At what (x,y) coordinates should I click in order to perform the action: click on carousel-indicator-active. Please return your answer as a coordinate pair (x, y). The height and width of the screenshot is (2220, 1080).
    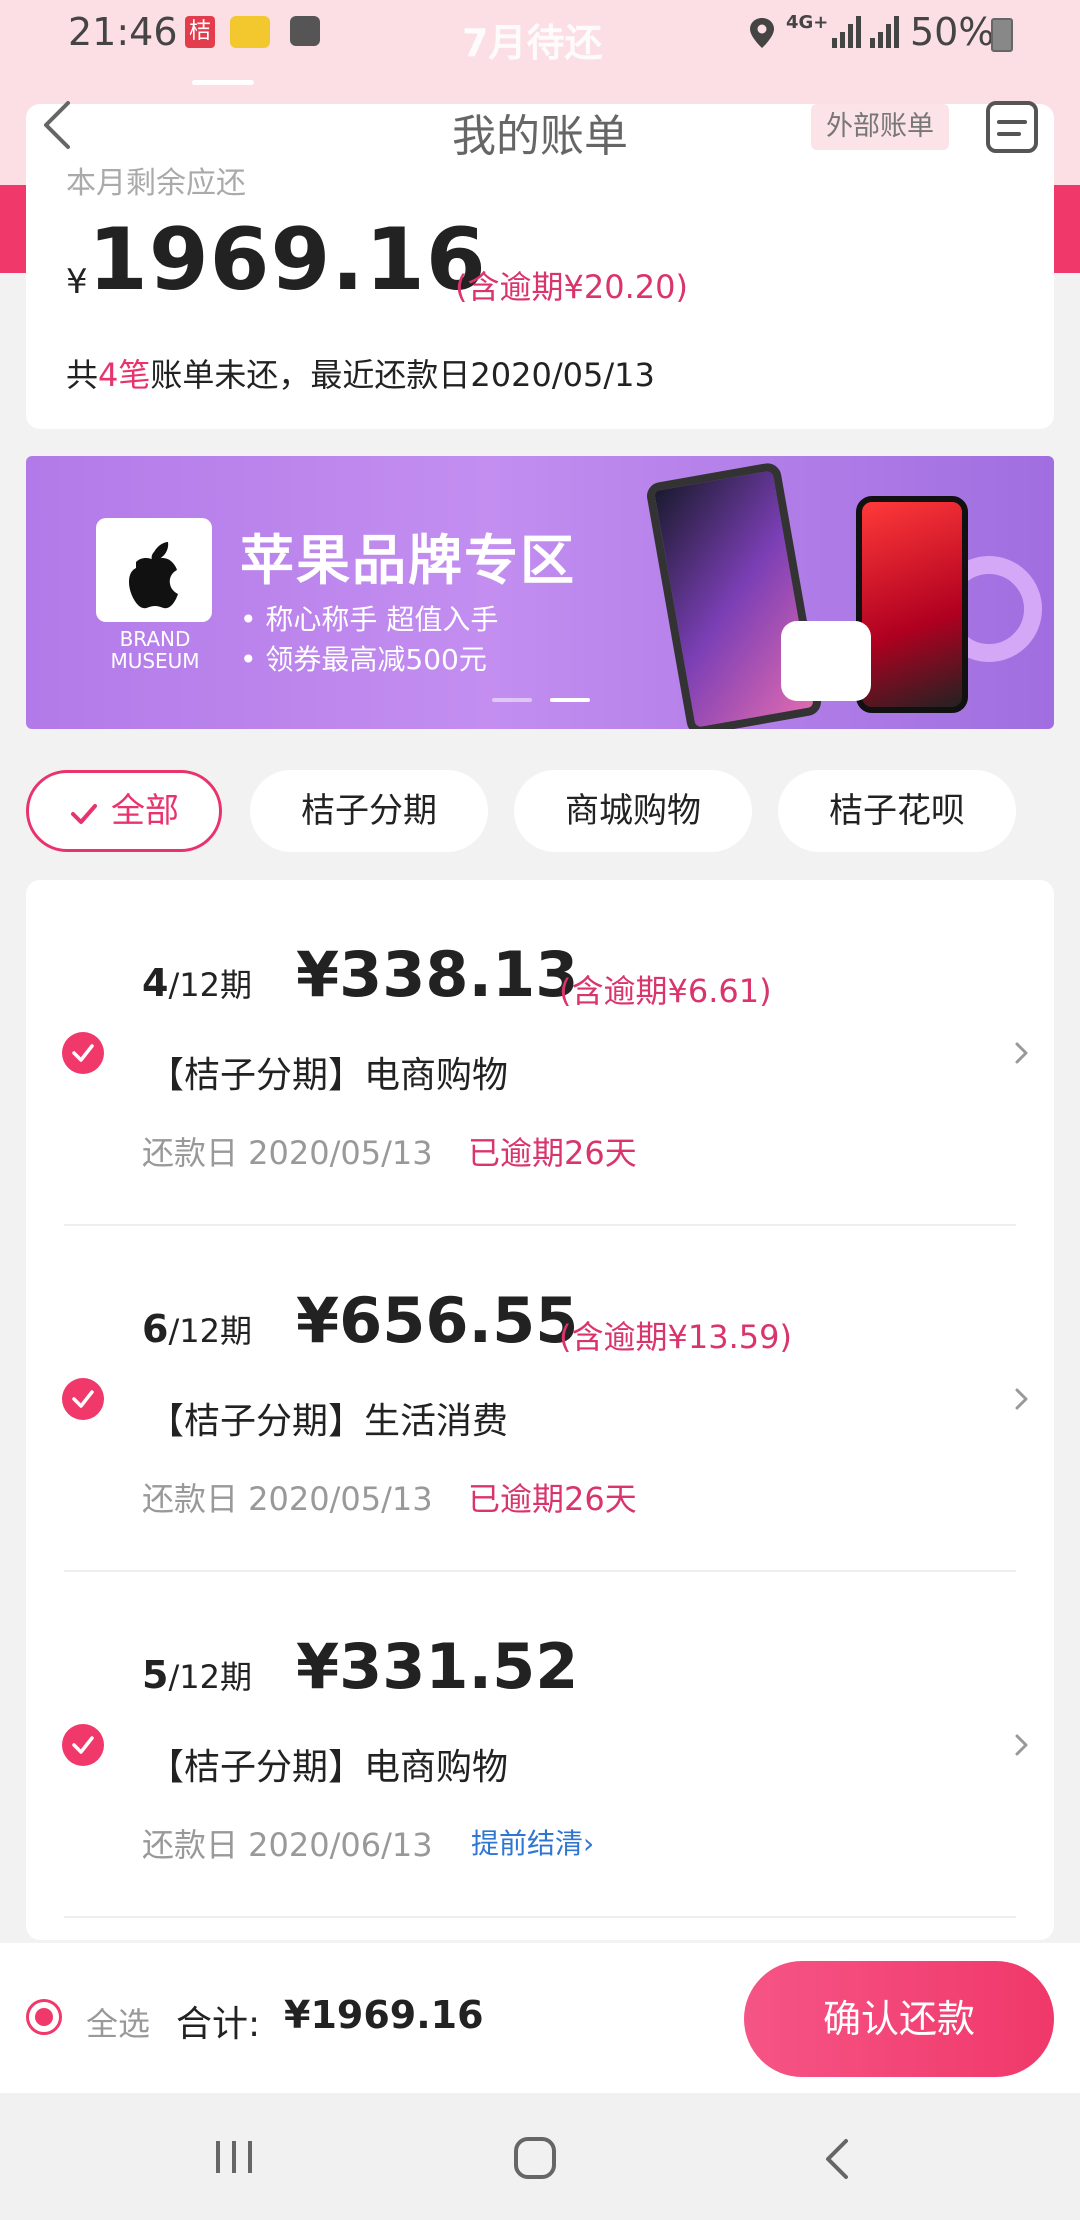
    Looking at the image, I should click on (570, 700).